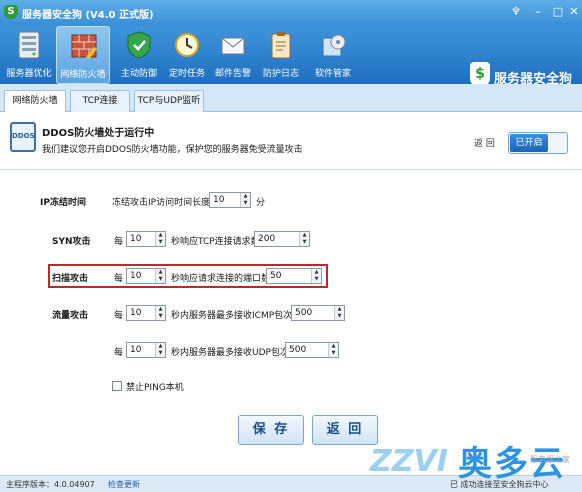 This screenshot has height=492, width=582. I want to click on syn-seconds-input: 10 ▲ ▼, so click(146, 239).